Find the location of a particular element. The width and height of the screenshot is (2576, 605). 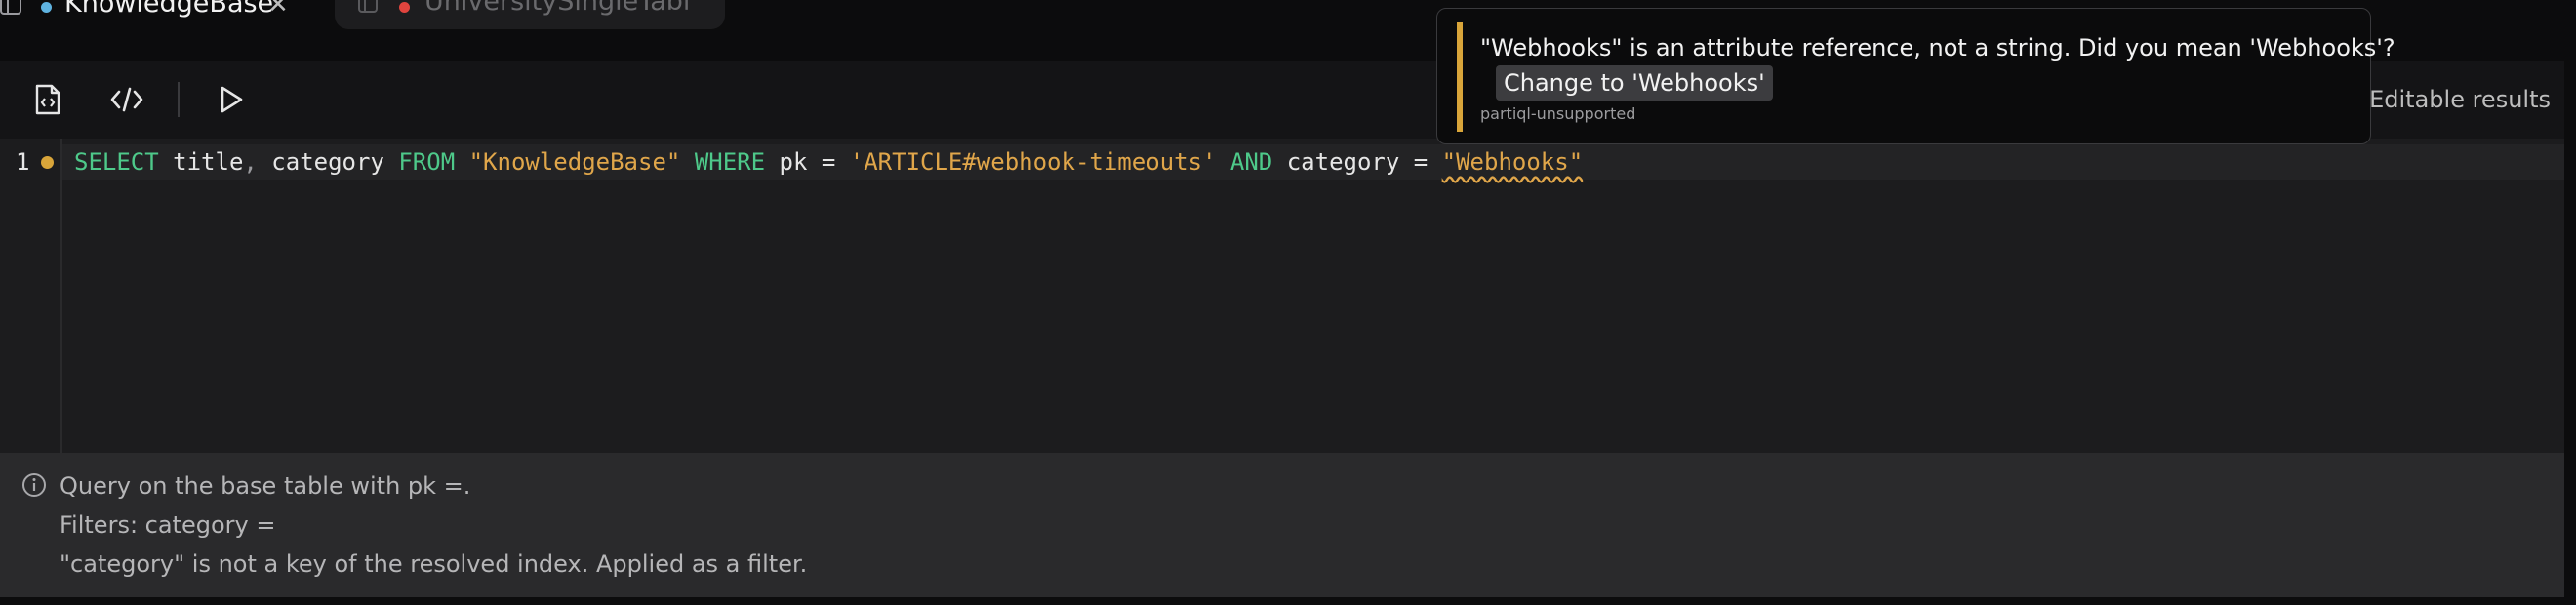

code-token: "Webhooks" is located at coordinates (1512, 162).